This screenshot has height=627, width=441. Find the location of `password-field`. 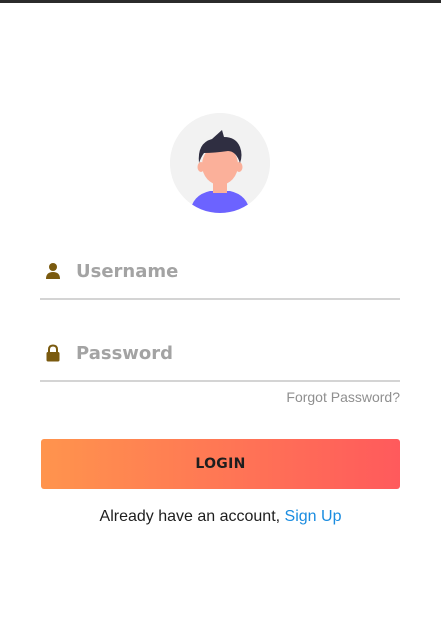

password-field is located at coordinates (220, 359).